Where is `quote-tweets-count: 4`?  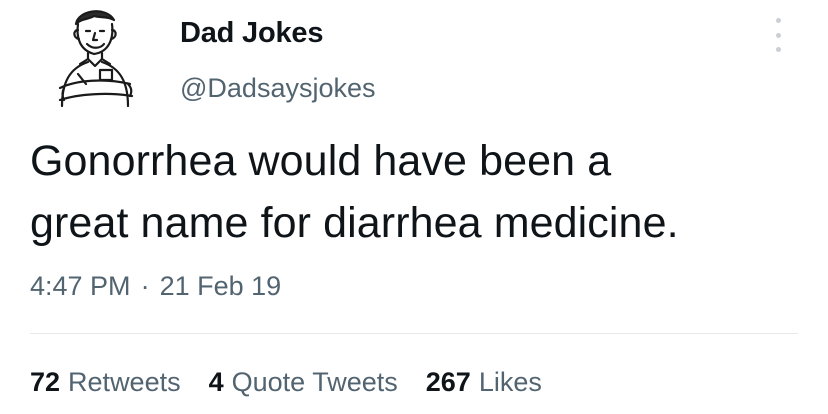
quote-tweets-count: 4 is located at coordinates (216, 382).